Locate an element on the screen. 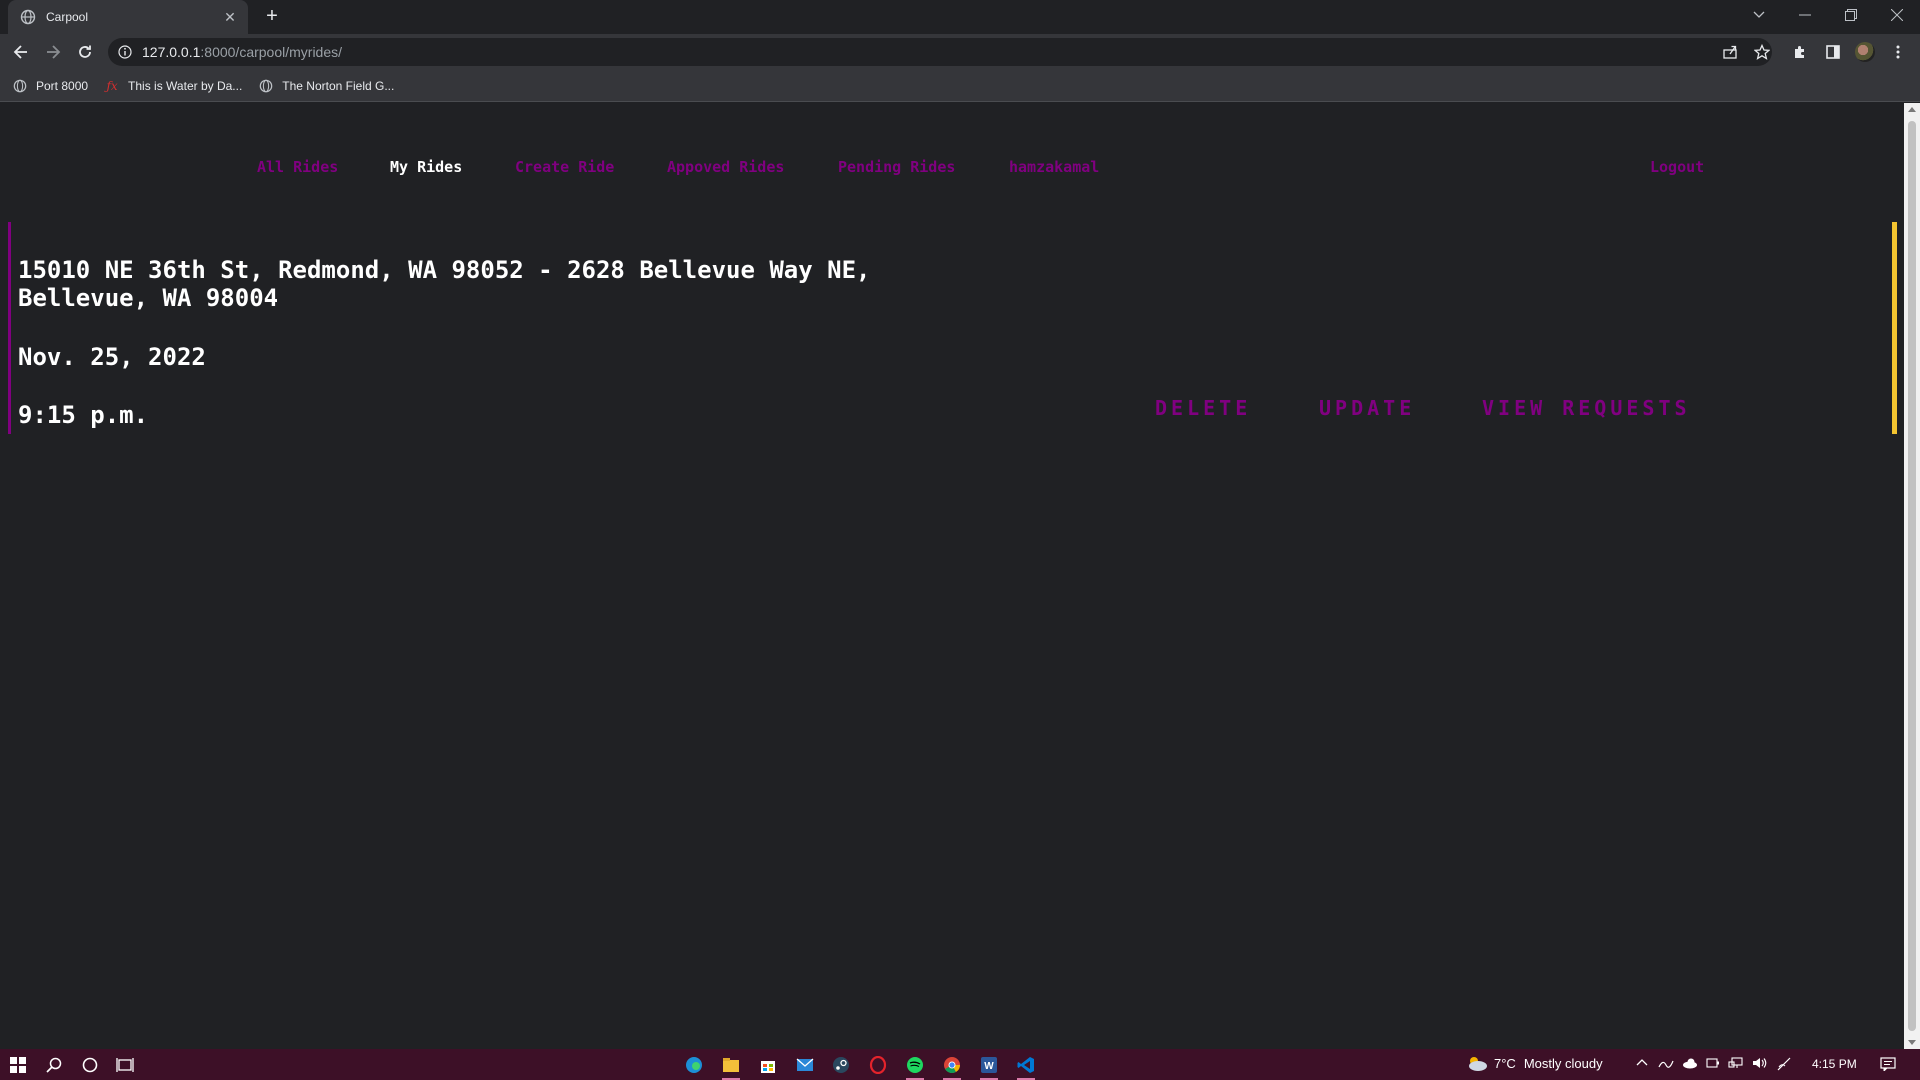 The width and height of the screenshot is (1920, 1080). url-path: :8000/carpool/myrides/ is located at coordinates (271, 52).